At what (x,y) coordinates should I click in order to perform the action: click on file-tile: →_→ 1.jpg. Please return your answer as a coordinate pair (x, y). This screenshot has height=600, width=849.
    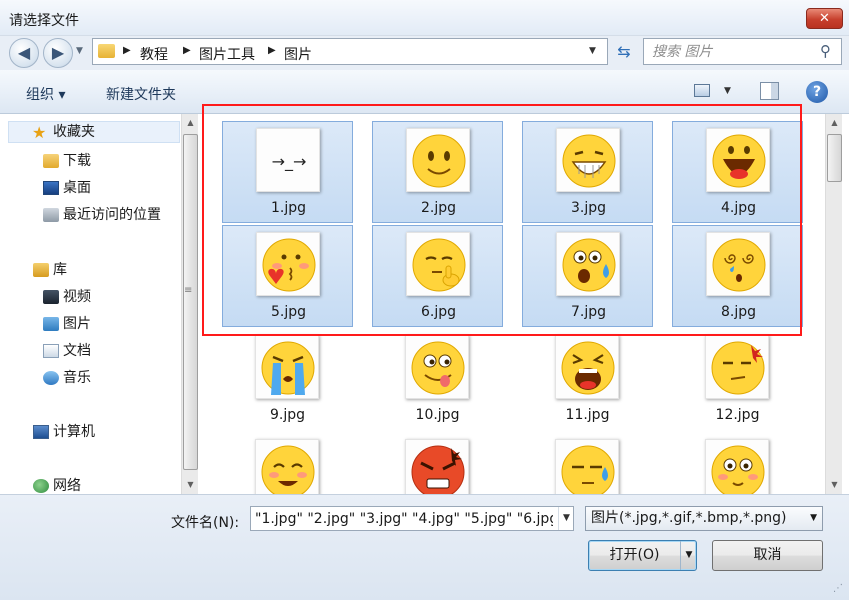
    Looking at the image, I should click on (287, 172).